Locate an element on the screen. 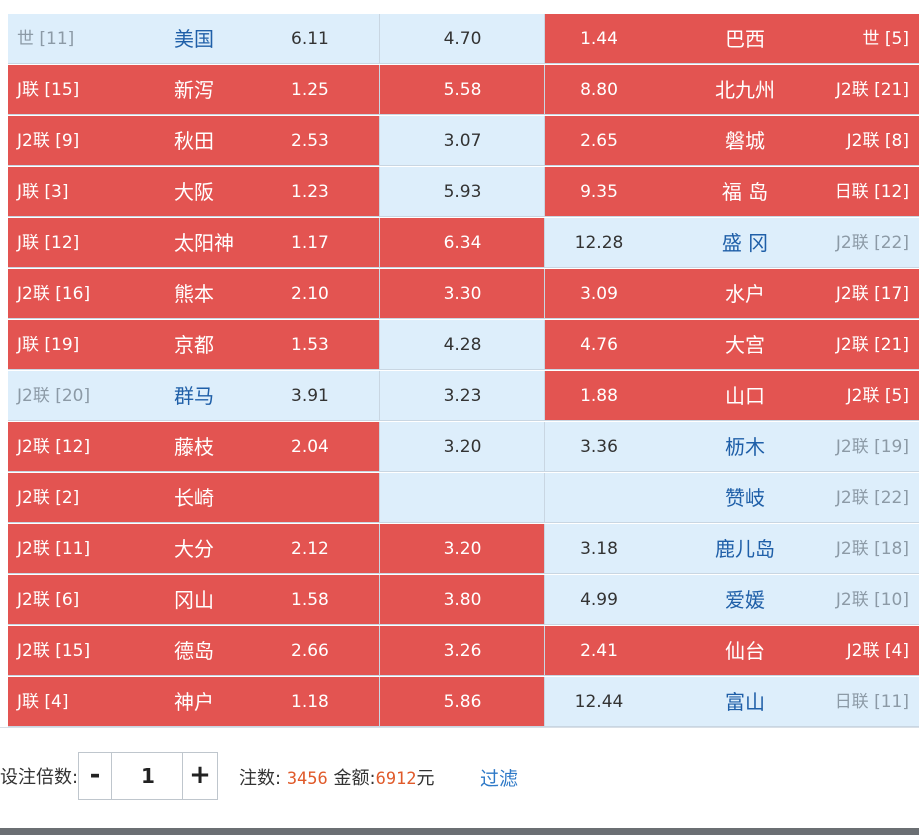  home-win-option: J2联 [12] 藤枝 2.04 is located at coordinates (194, 447).